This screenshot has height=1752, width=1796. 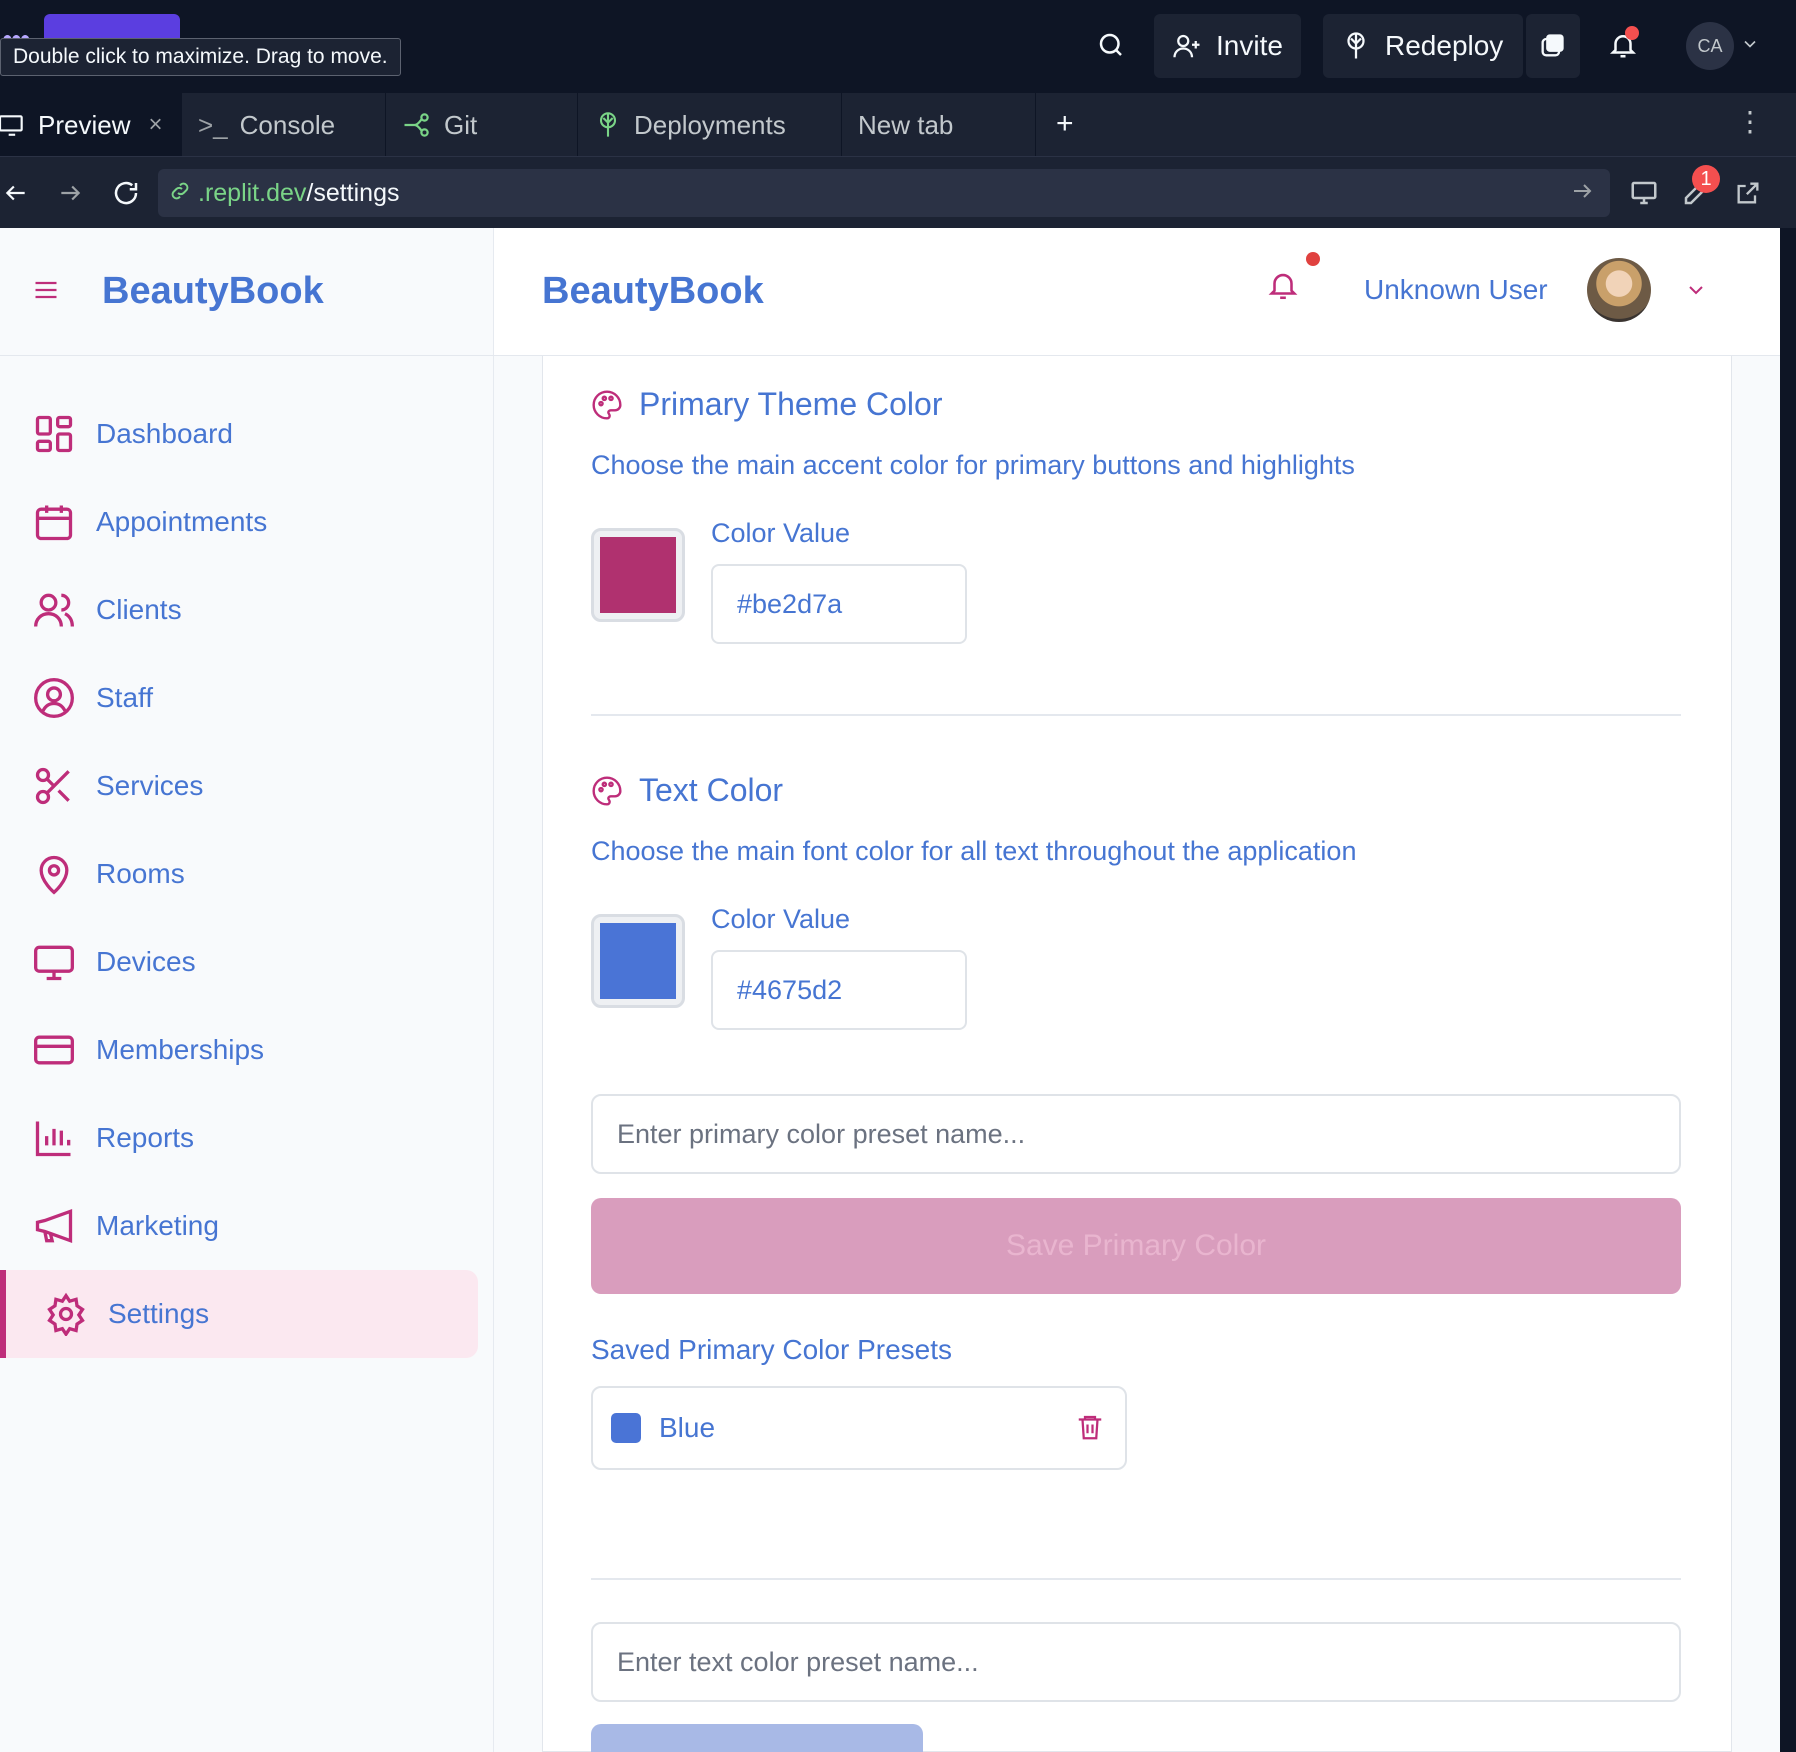 I want to click on text-color-value-input: #4675d2, so click(x=839, y=990).